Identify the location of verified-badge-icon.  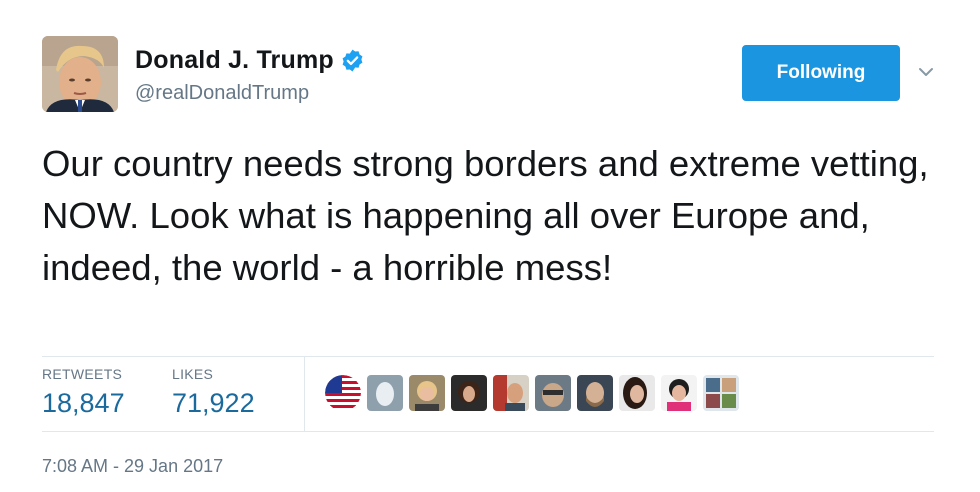
(352, 60).